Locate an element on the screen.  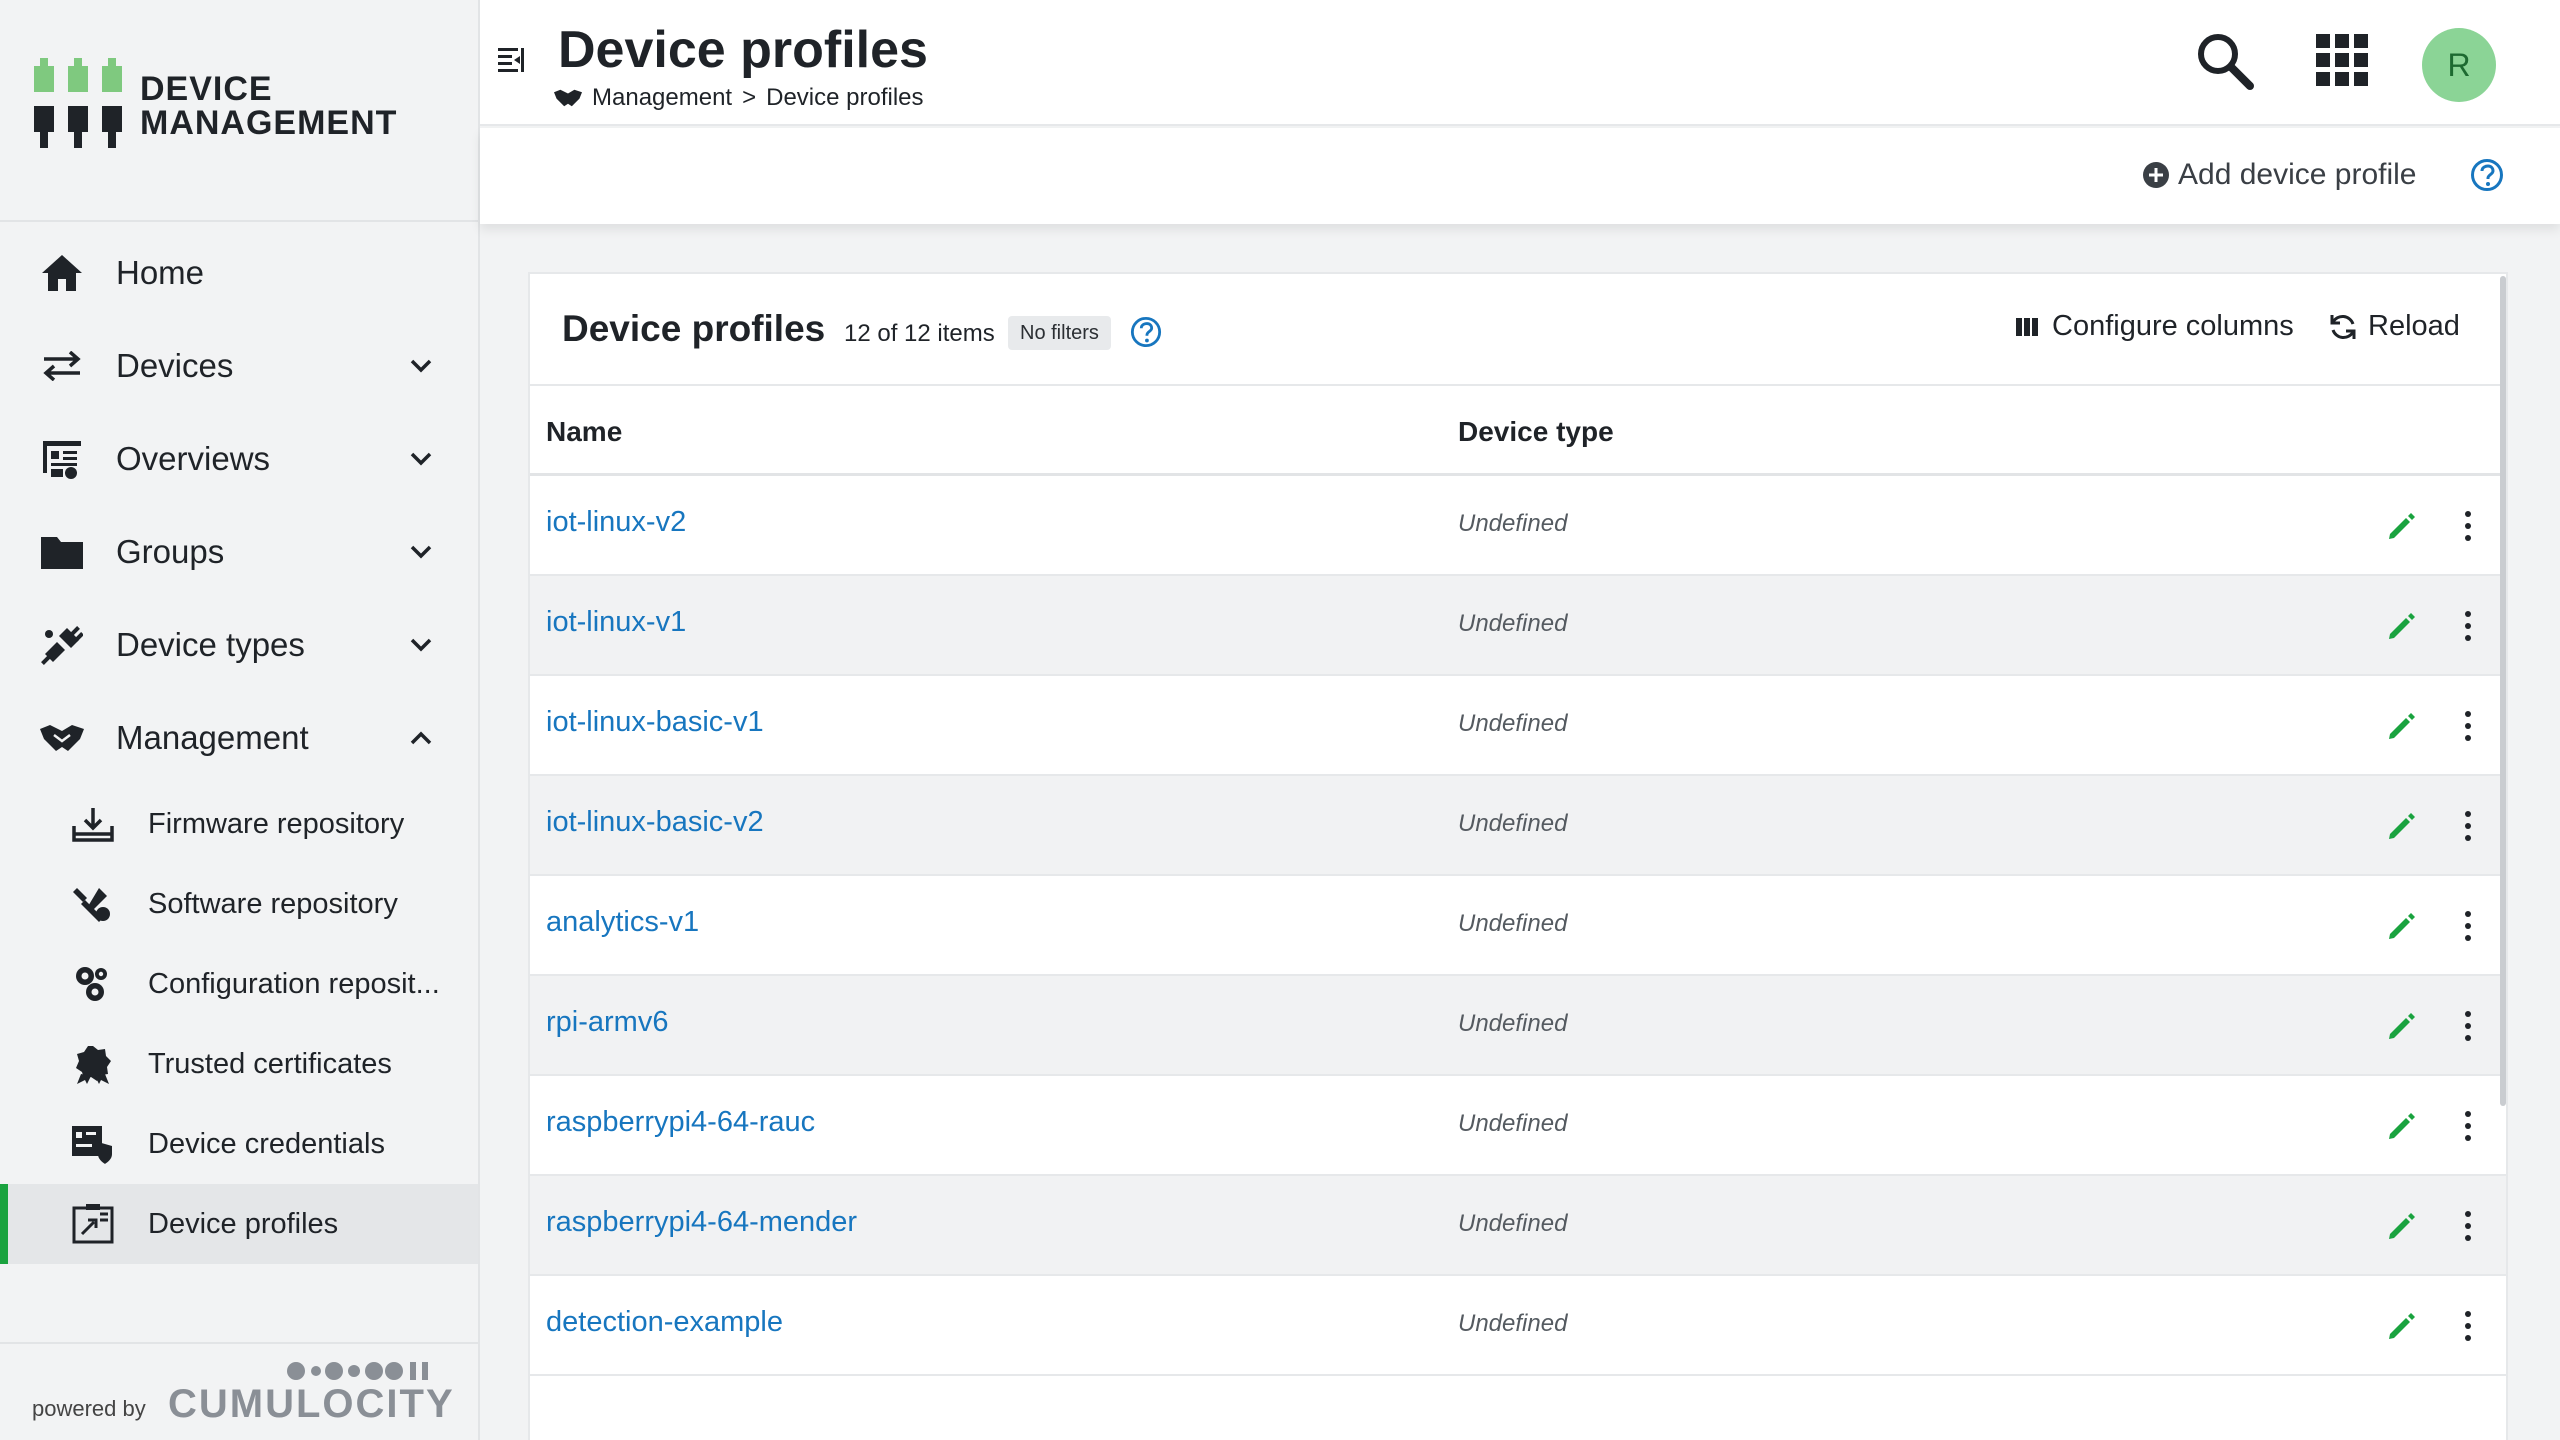
sidebar-item-device-profiles: Device profiles is located at coordinates (239, 1224).